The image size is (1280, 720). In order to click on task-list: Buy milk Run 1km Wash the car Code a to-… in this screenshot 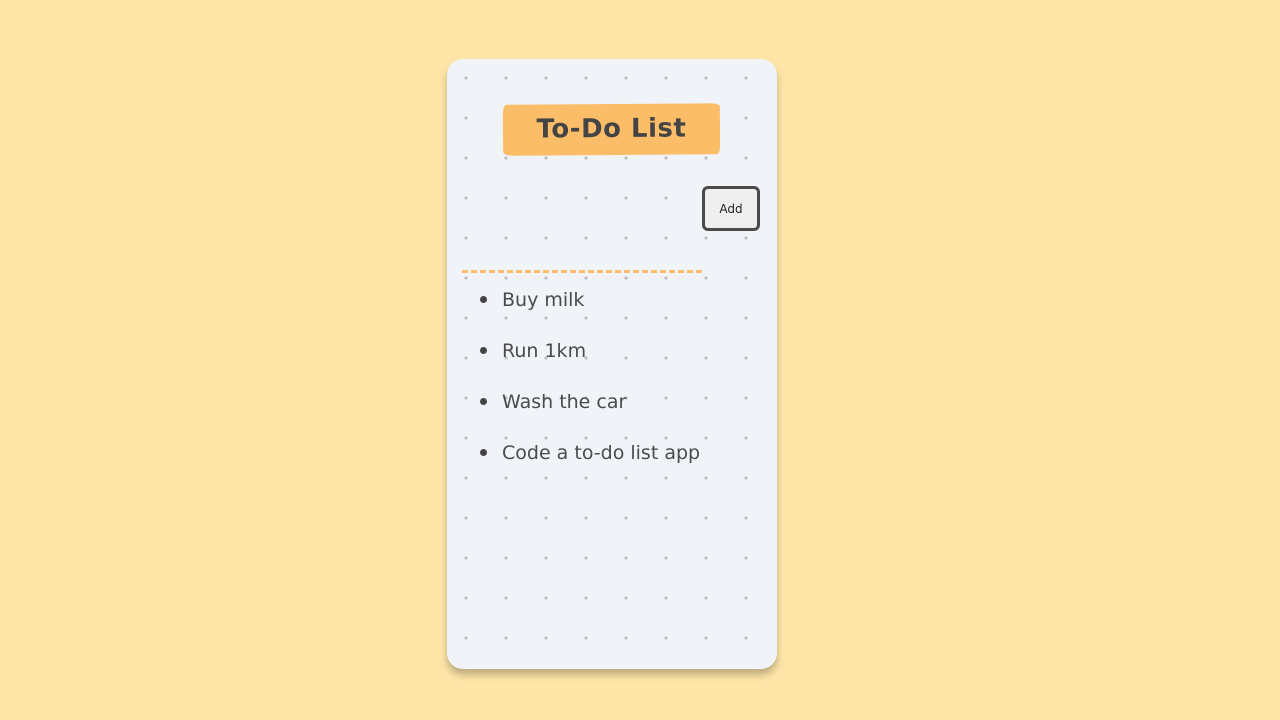, I will do `click(625, 381)`.